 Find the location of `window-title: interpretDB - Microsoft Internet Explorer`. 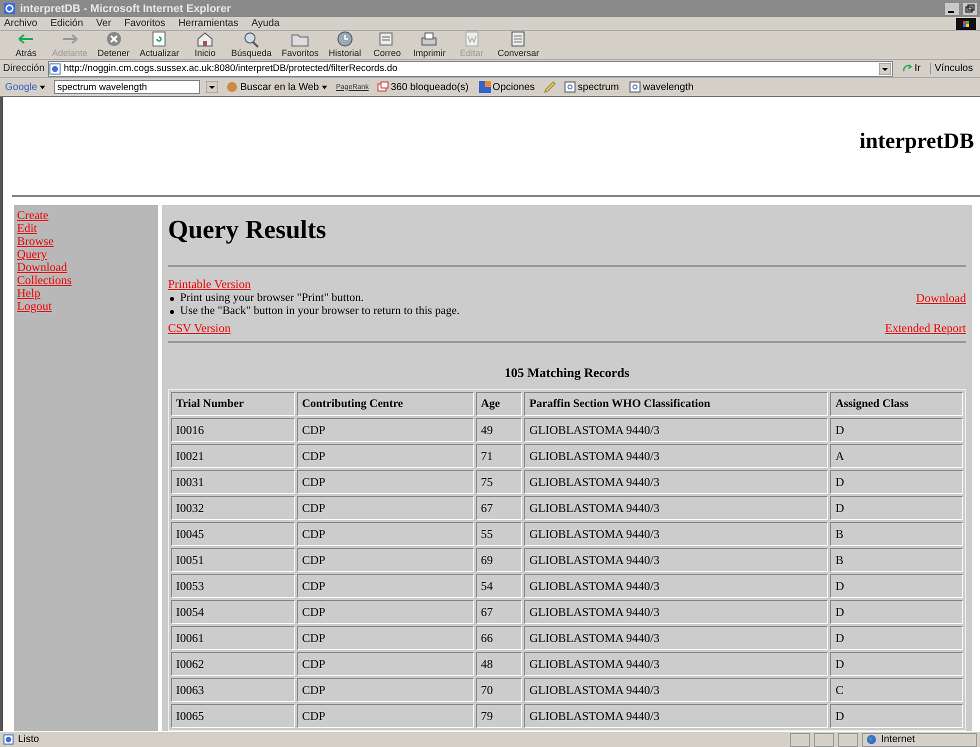

window-title: interpretDB - Microsoft Internet Explorer is located at coordinates (125, 8).